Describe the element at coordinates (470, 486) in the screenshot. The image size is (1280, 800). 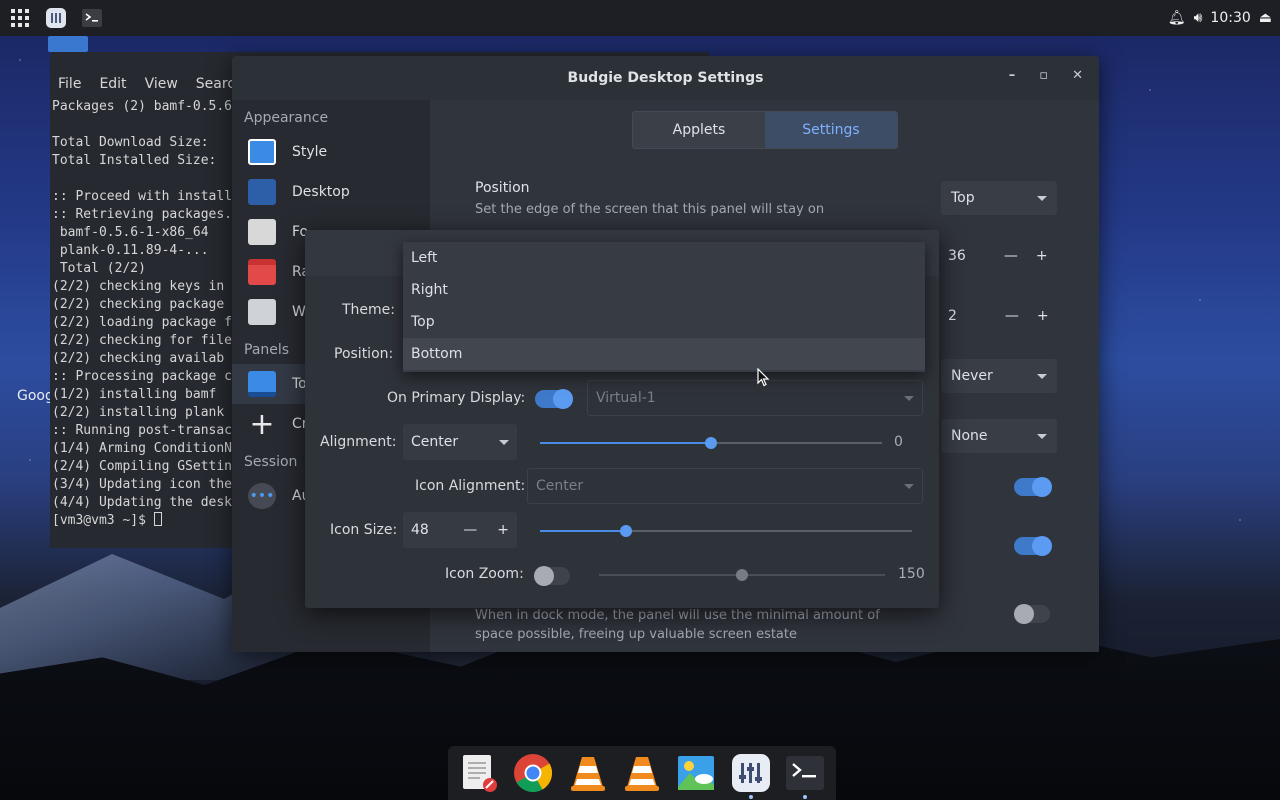
I see `icon-alignment-label: Icon Alignment:` at that location.